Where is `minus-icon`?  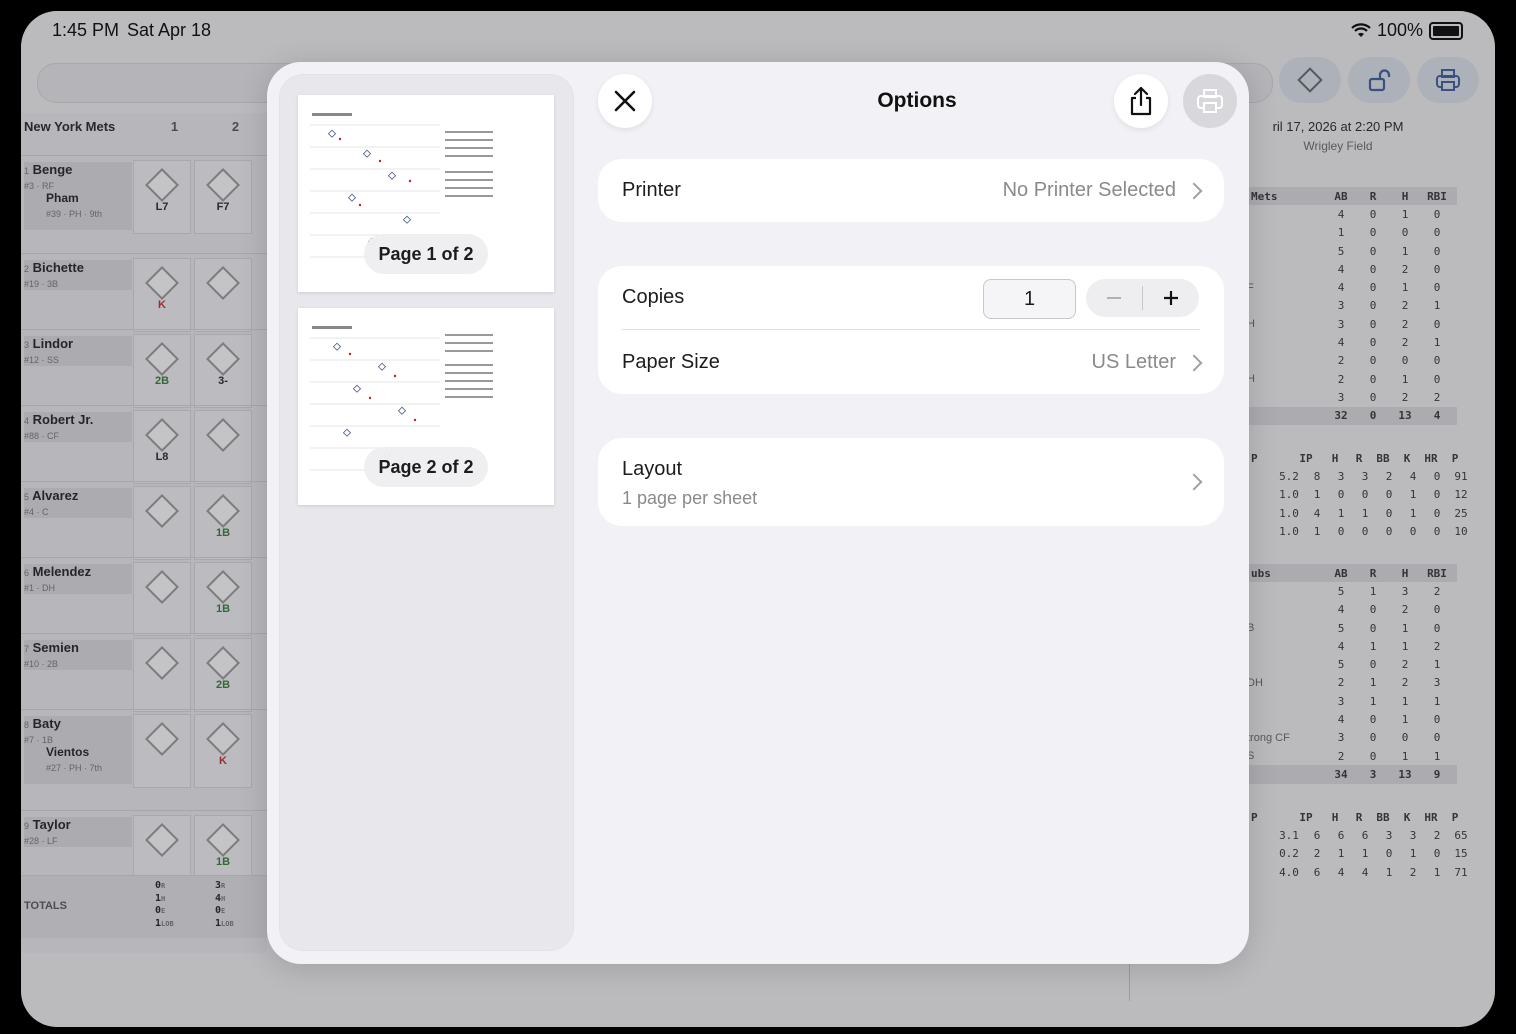
minus-icon is located at coordinates (1114, 298).